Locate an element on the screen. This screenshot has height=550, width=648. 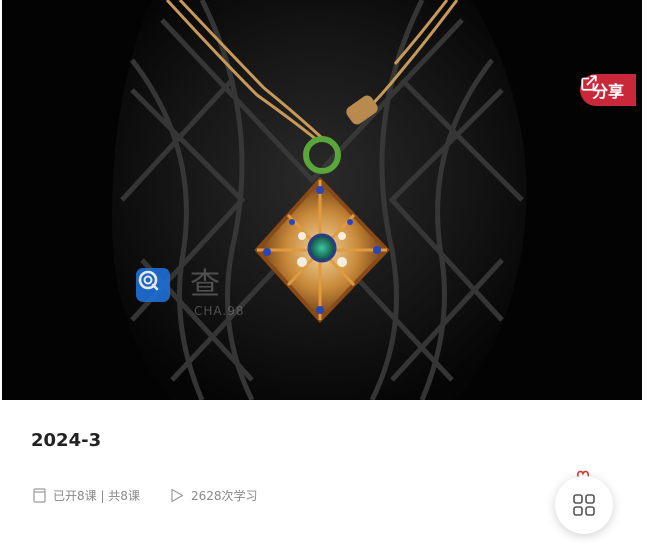
external-link-icon is located at coordinates (589, 83).